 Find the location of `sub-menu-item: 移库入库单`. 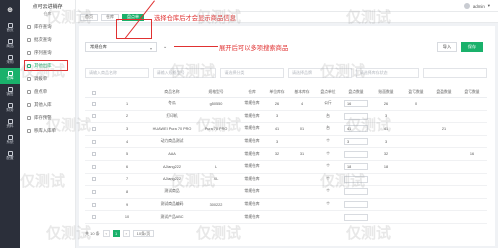

sub-menu-item: 移库入库单 is located at coordinates (47, 130).